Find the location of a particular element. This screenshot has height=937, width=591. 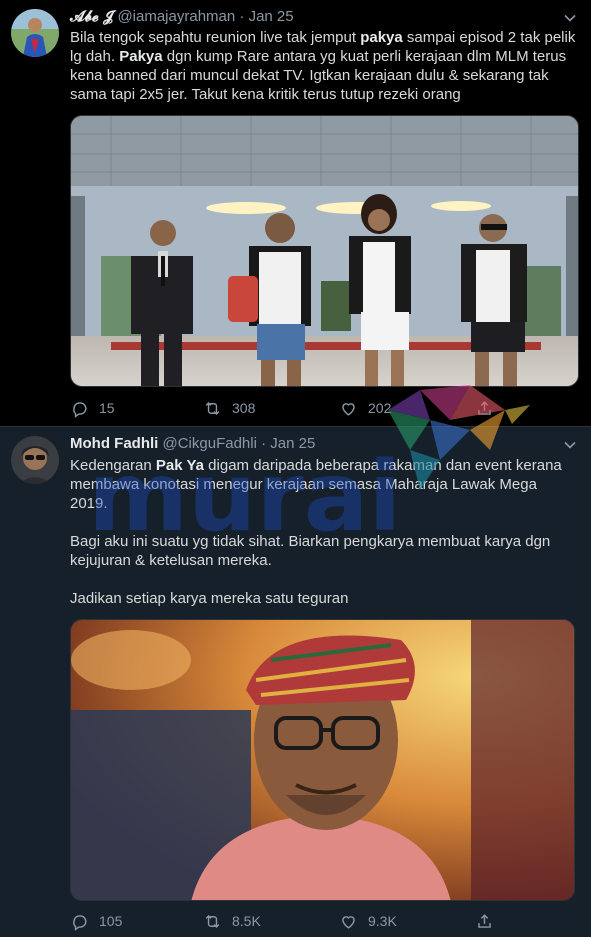

like-count: 9.3K is located at coordinates (382, 921).